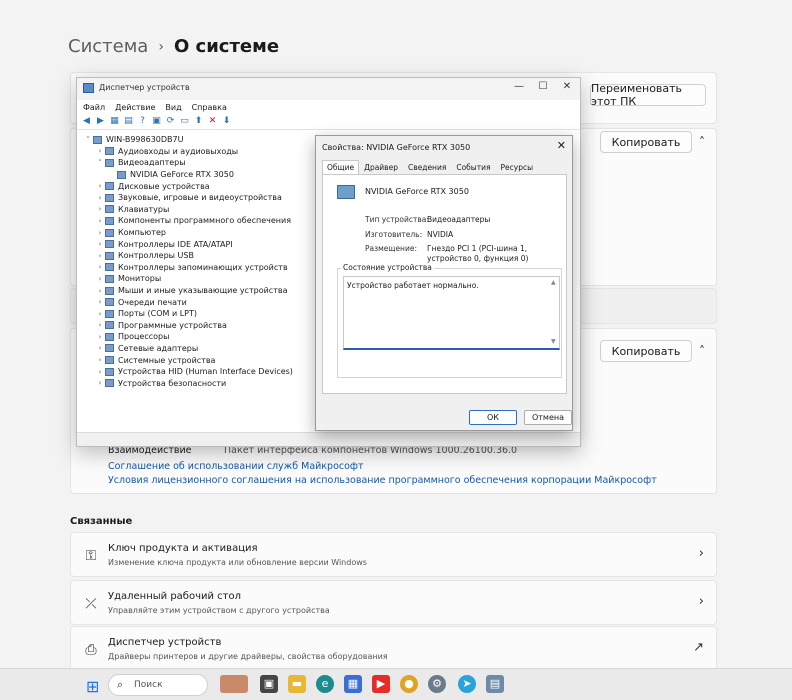  I want to click on breadcrumb-parent: Система, so click(108, 46).